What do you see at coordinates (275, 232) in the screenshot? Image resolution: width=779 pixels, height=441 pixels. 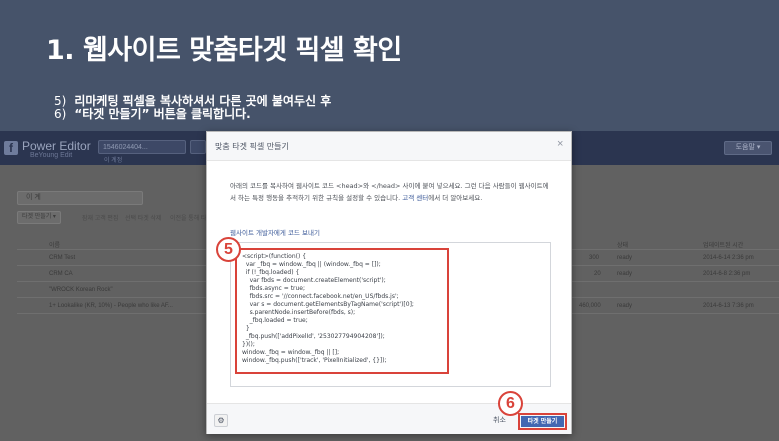 I see `send-to-developer-link: 웹사이트 개발자에게 코드 보내기` at bounding box center [275, 232].